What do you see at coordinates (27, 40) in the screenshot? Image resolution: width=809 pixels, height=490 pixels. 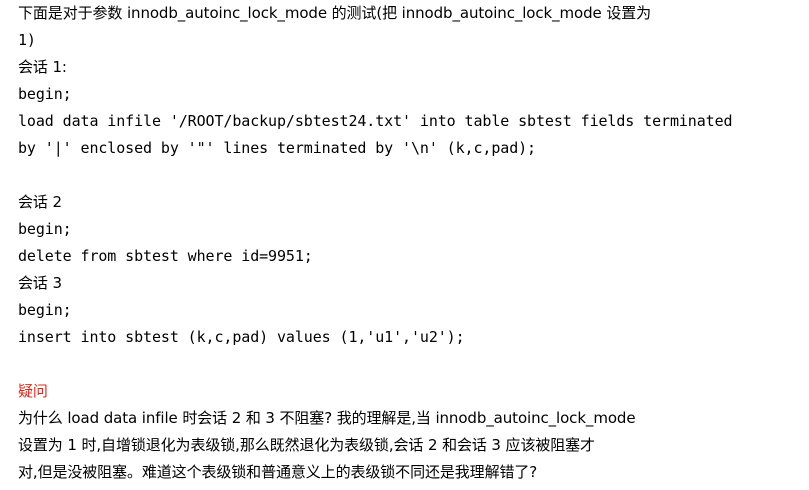 I see `intro-line-2: 1)` at bounding box center [27, 40].